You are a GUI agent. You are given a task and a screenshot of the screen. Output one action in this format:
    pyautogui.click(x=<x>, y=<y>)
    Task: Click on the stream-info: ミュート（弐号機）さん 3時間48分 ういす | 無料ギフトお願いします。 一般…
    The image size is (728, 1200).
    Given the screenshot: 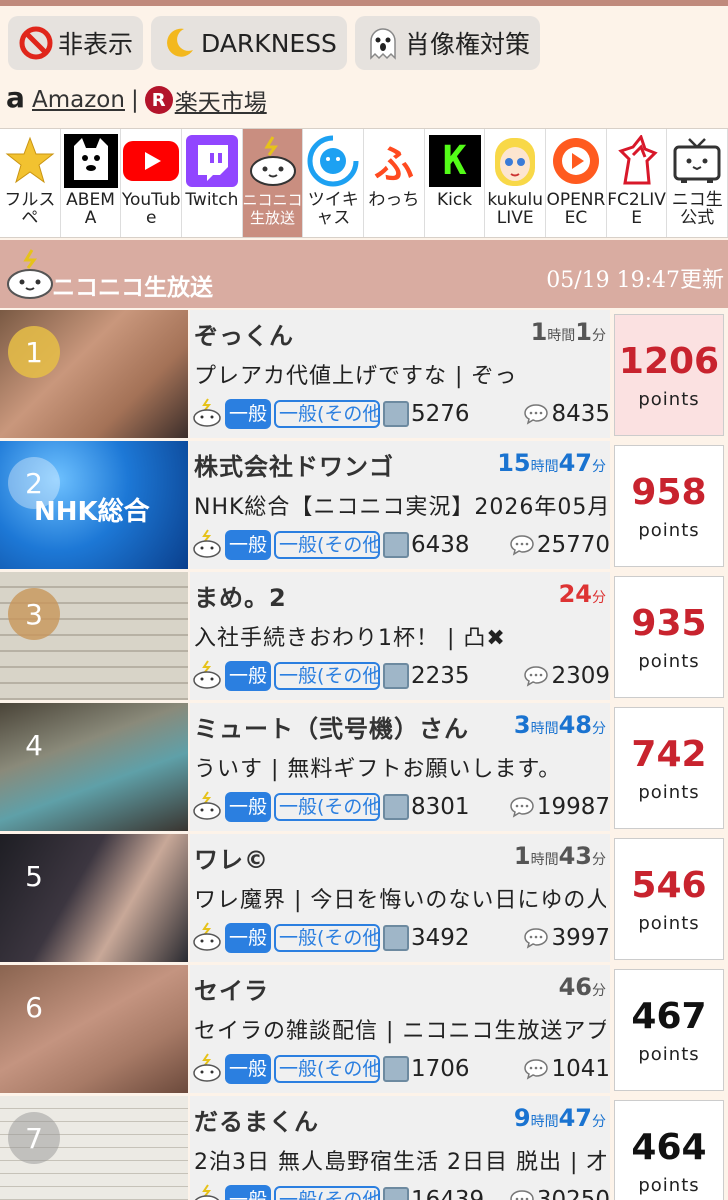 What is the action you would take?
    pyautogui.click(x=400, y=767)
    